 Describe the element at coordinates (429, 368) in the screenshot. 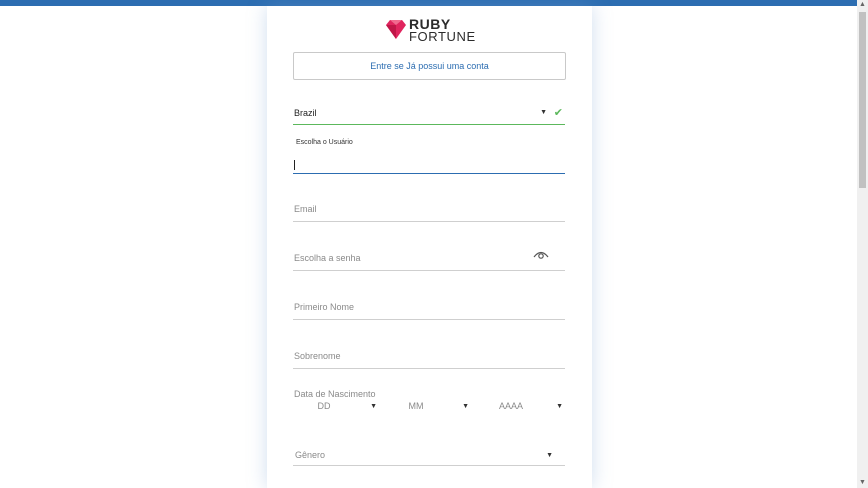

I see `last-name-underline` at that location.